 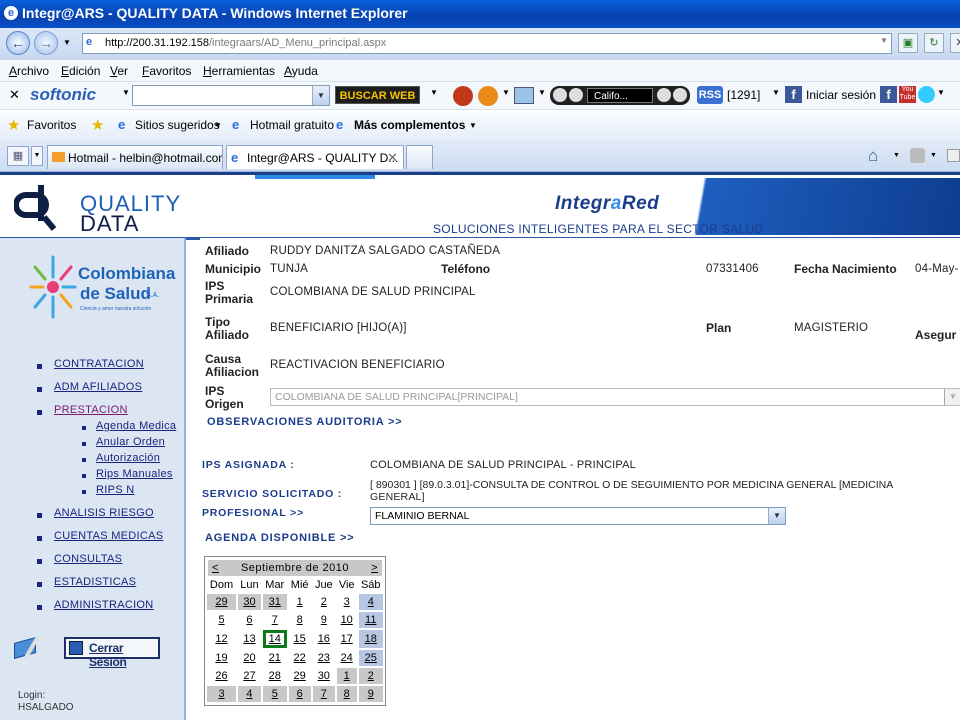 I want to click on feeds-icon, so click(x=917, y=155).